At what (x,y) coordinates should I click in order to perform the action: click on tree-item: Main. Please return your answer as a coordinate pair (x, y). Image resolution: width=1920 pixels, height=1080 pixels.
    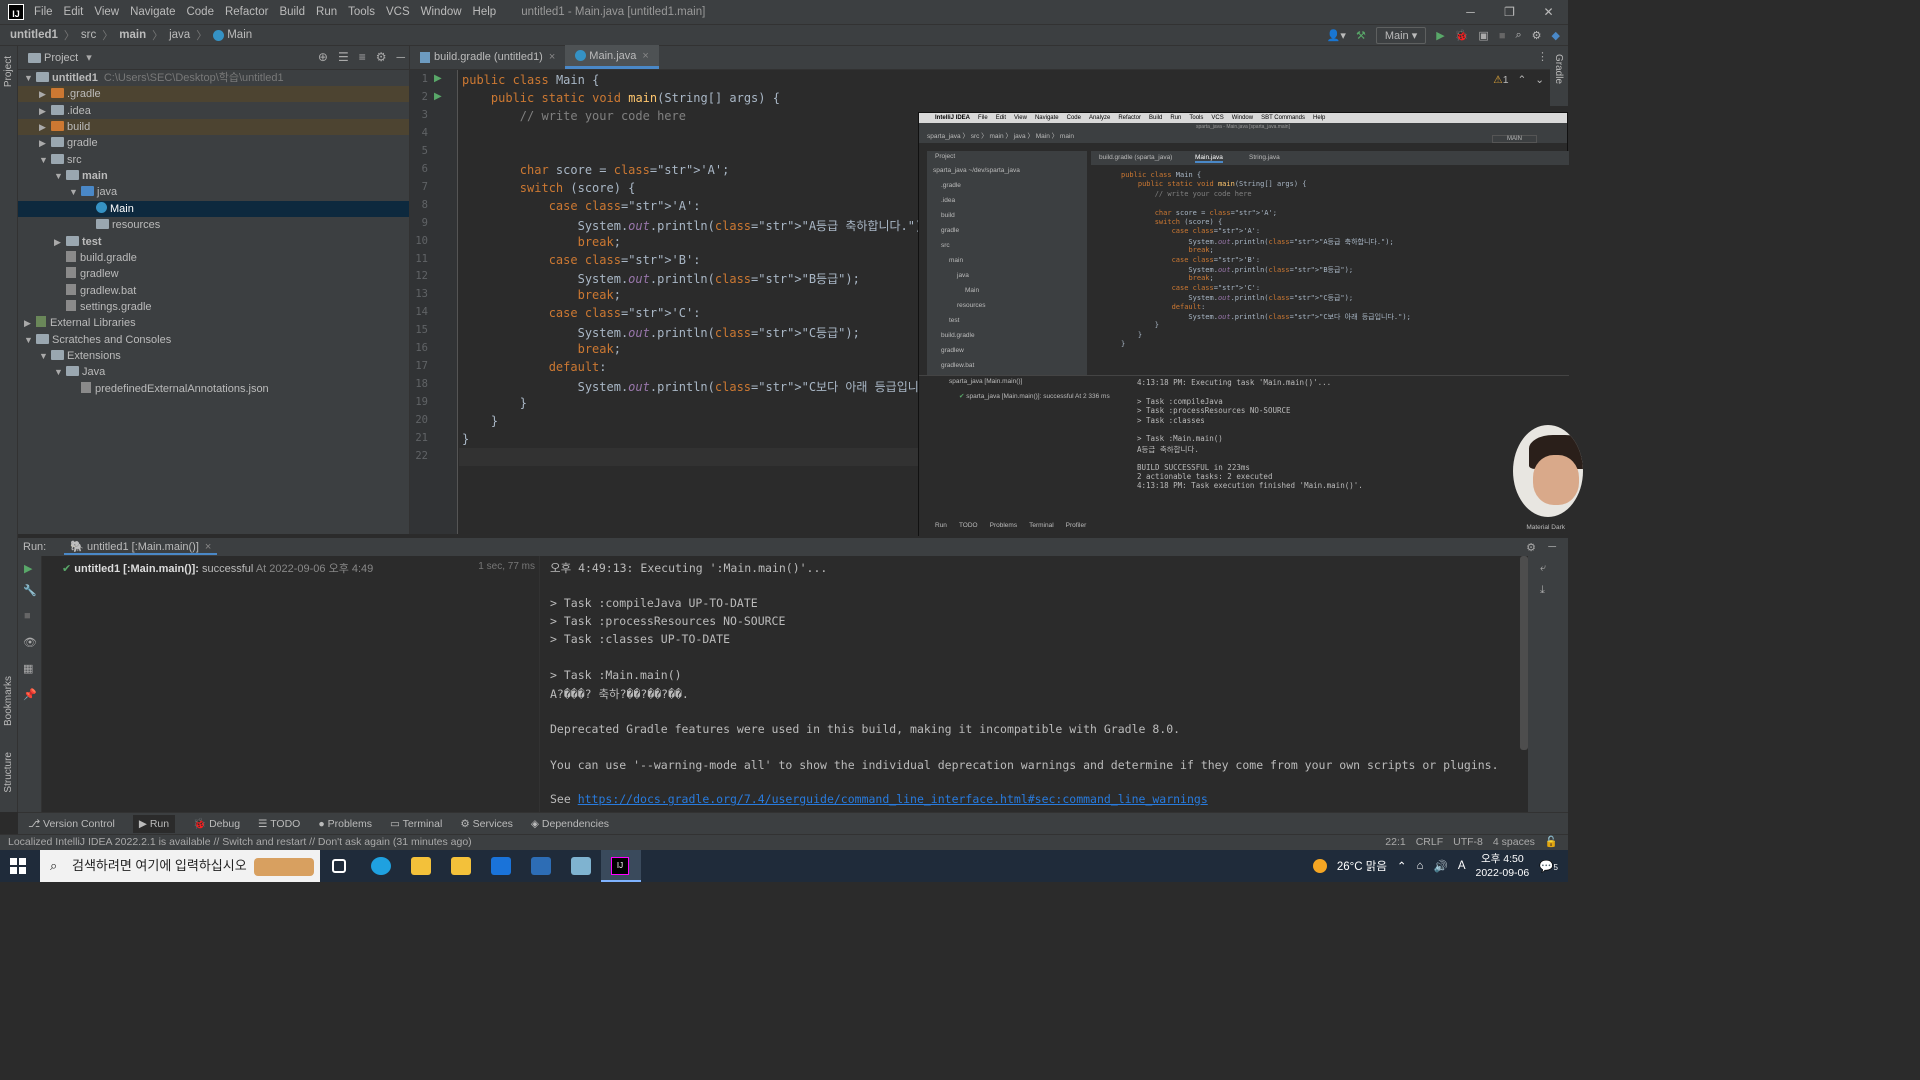
    Looking at the image, I should click on (213, 208).